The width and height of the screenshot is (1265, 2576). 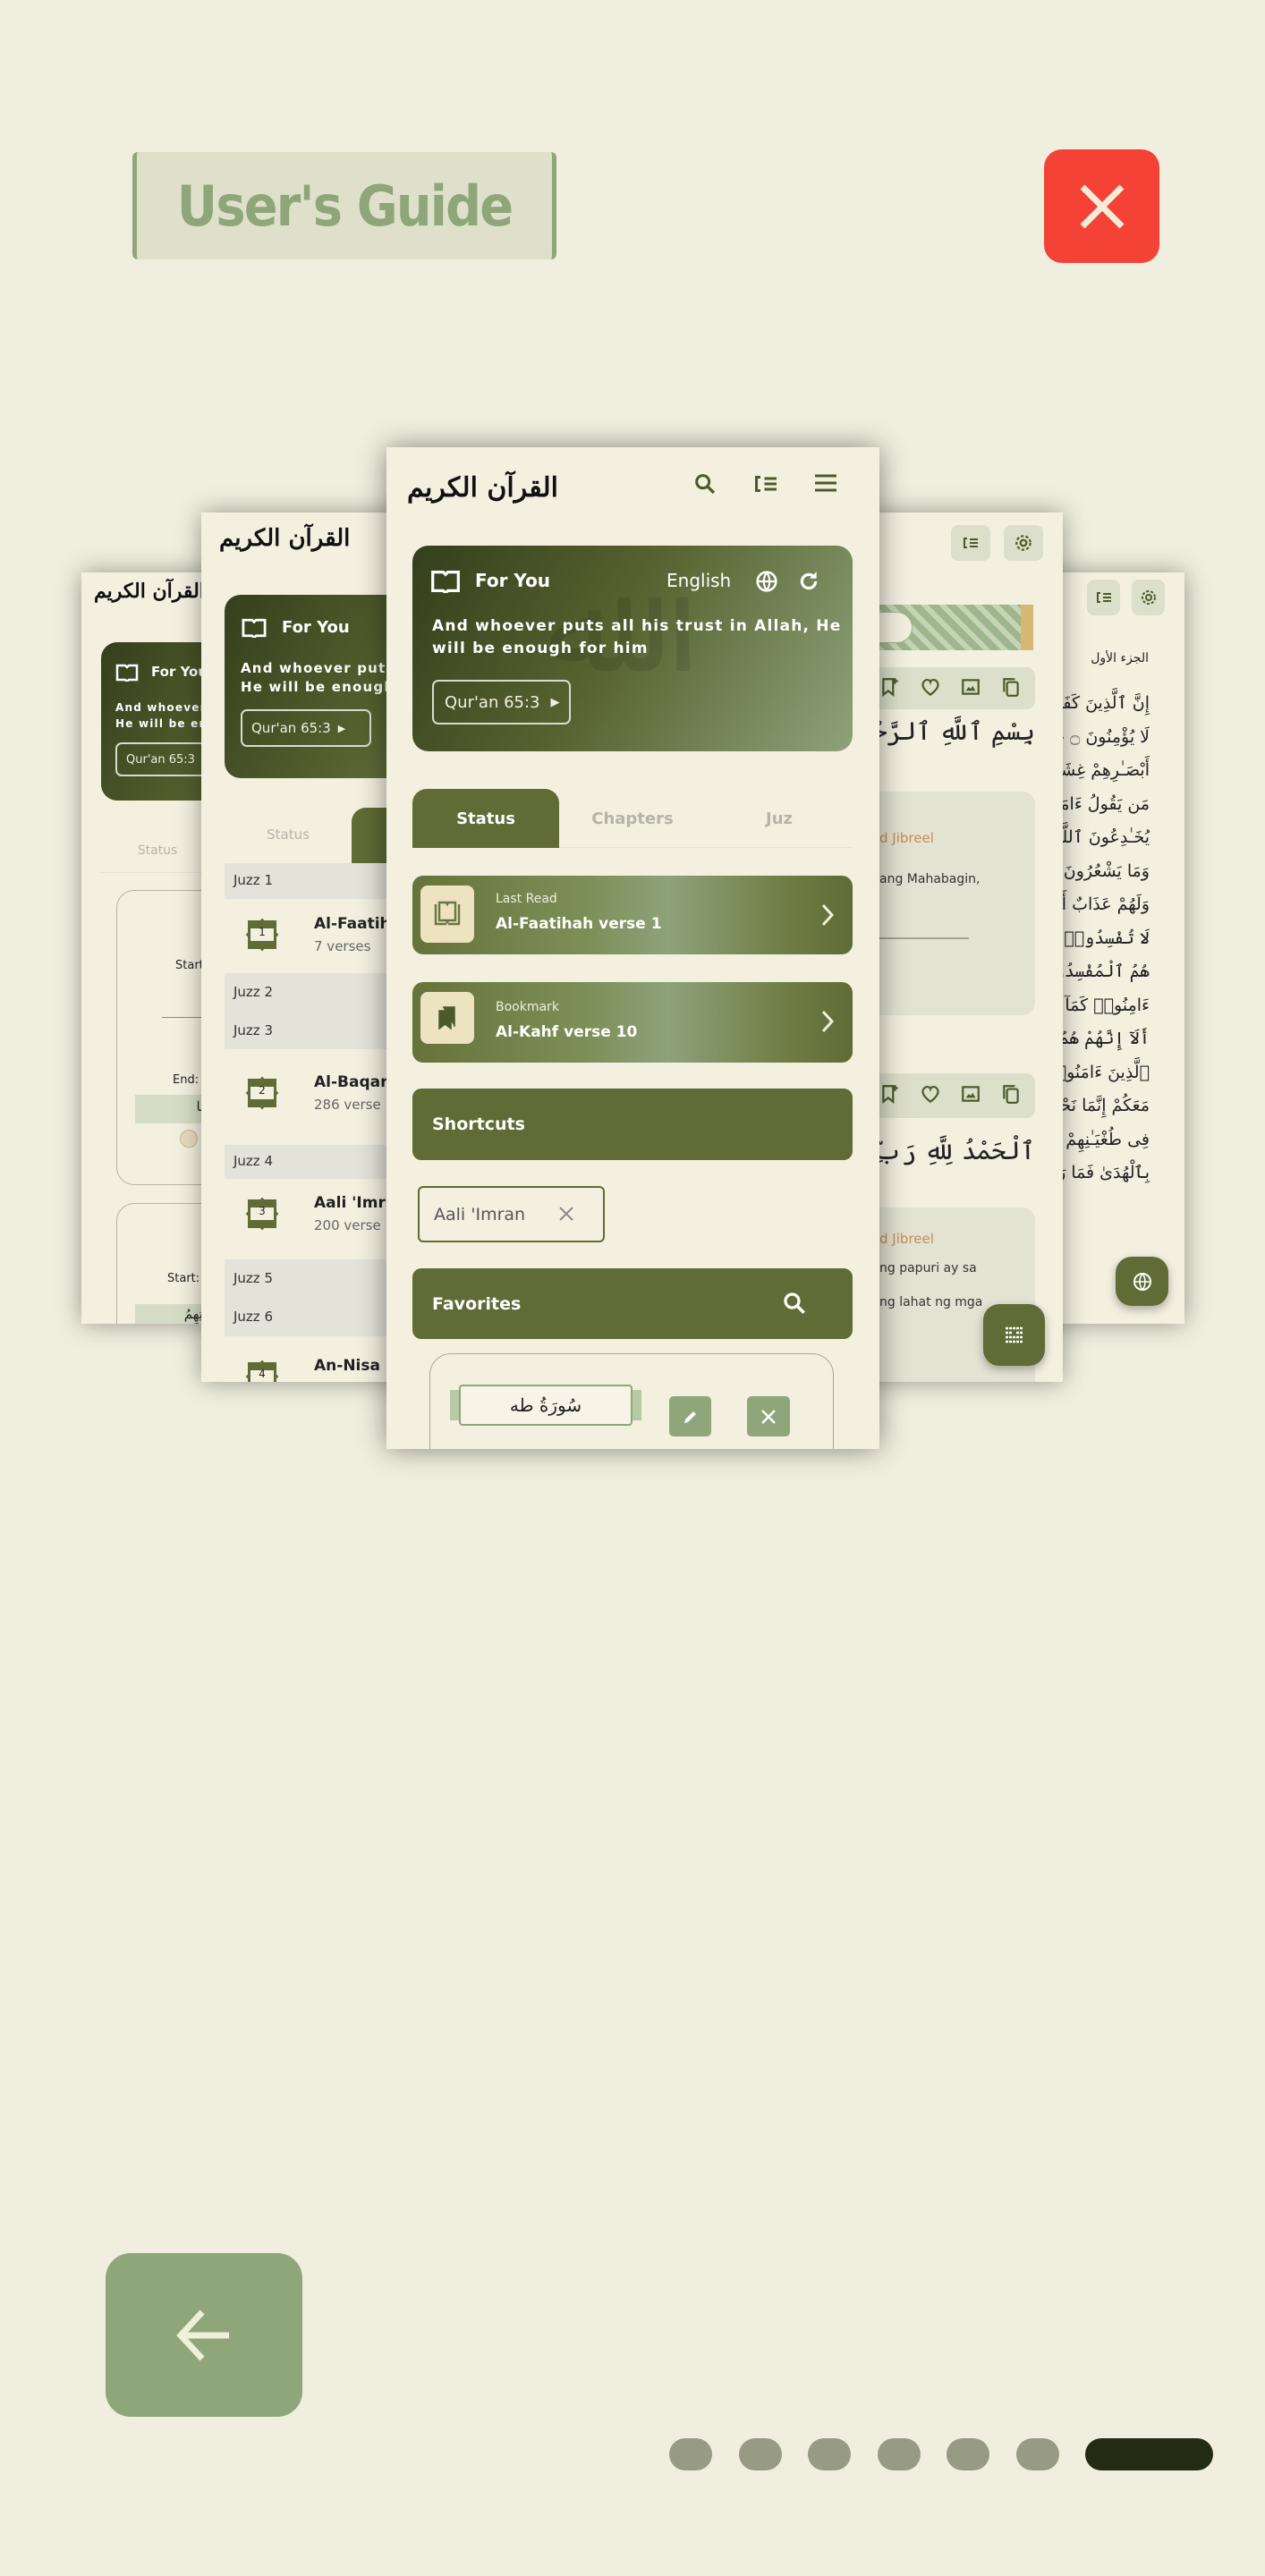 What do you see at coordinates (698, 580) in the screenshot?
I see `language-selector: English` at bounding box center [698, 580].